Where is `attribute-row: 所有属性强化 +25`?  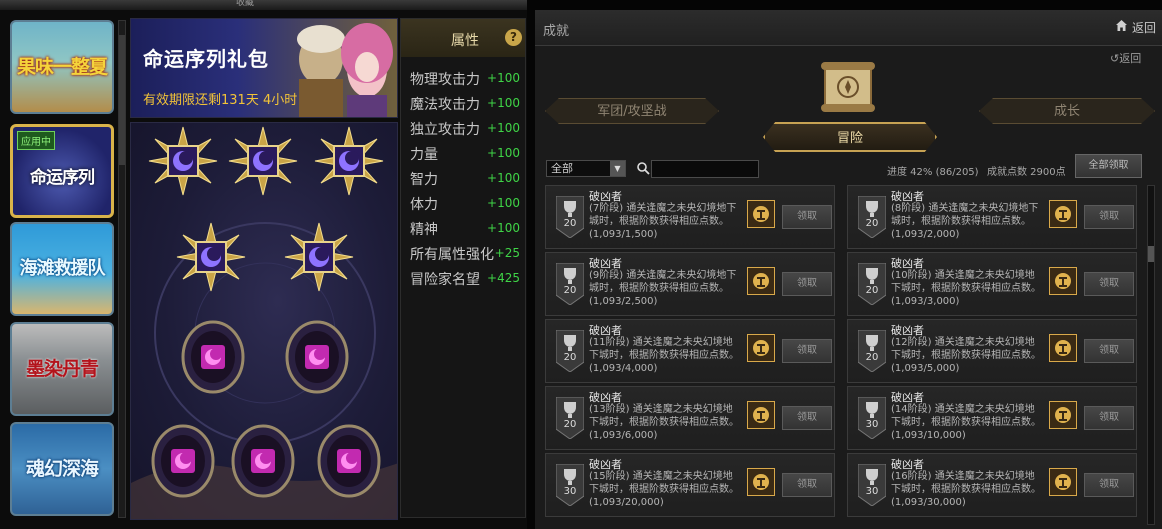
attribute-row: 所有属性强化 +25 is located at coordinates (466, 254).